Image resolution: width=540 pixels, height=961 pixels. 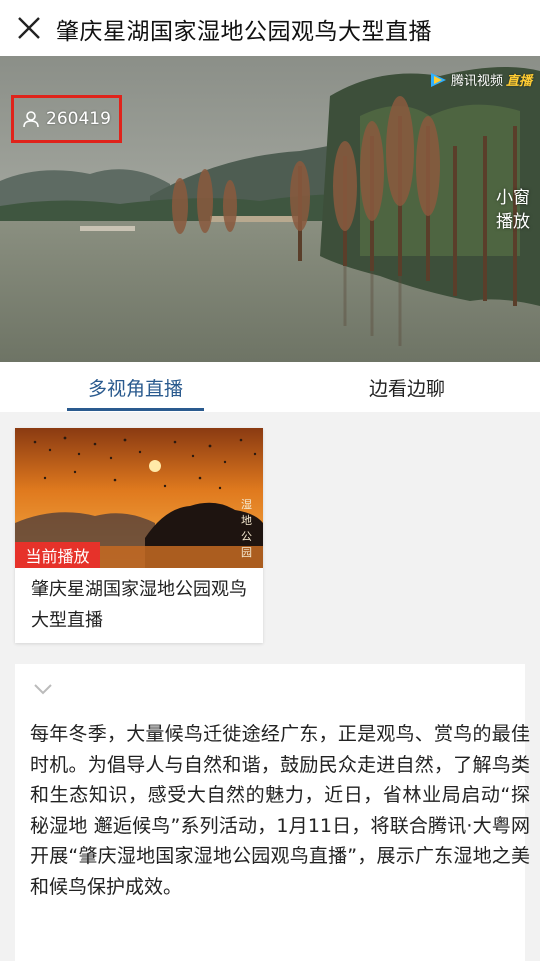 What do you see at coordinates (139, 498) in the screenshot?
I see `stream-thumbnail: 湿 地 公 园 当前播放` at bounding box center [139, 498].